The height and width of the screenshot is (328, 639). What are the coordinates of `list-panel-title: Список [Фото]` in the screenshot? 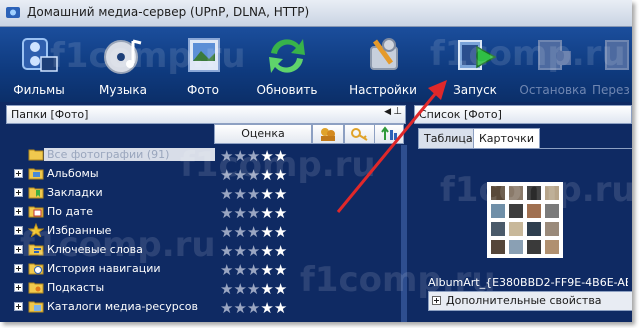 It's located at (460, 114).